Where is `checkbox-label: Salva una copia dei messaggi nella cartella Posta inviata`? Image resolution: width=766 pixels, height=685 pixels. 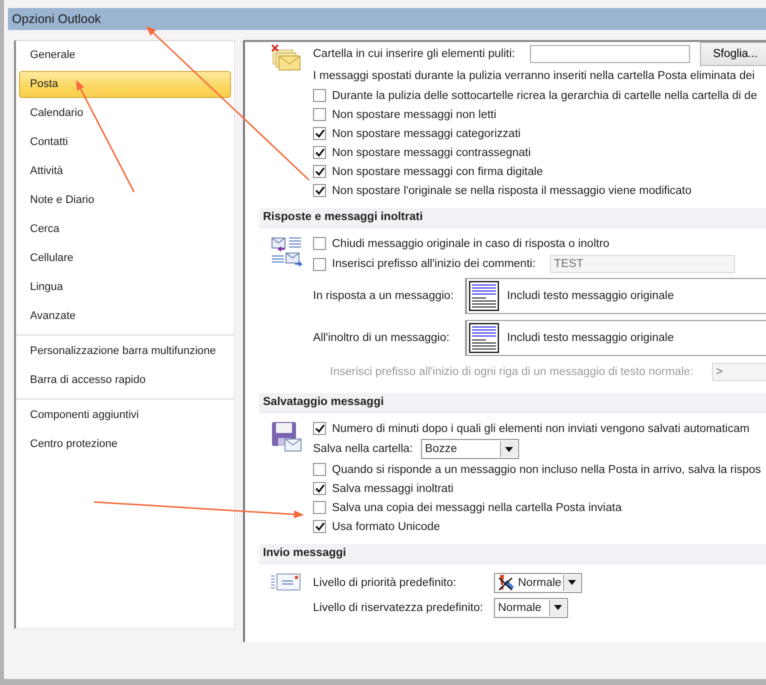
checkbox-label: Salva una copia dei messaggi nella cartella Posta inviata is located at coordinates (477, 508).